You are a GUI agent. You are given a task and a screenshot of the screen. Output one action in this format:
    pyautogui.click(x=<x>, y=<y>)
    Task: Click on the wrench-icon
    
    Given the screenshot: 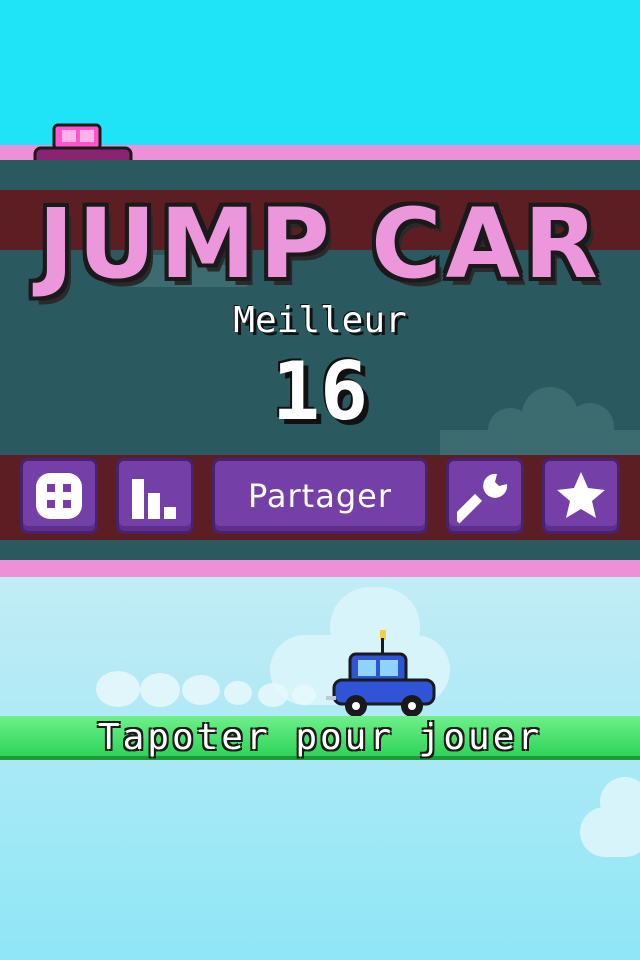 What is the action you would take?
    pyautogui.click(x=482, y=498)
    